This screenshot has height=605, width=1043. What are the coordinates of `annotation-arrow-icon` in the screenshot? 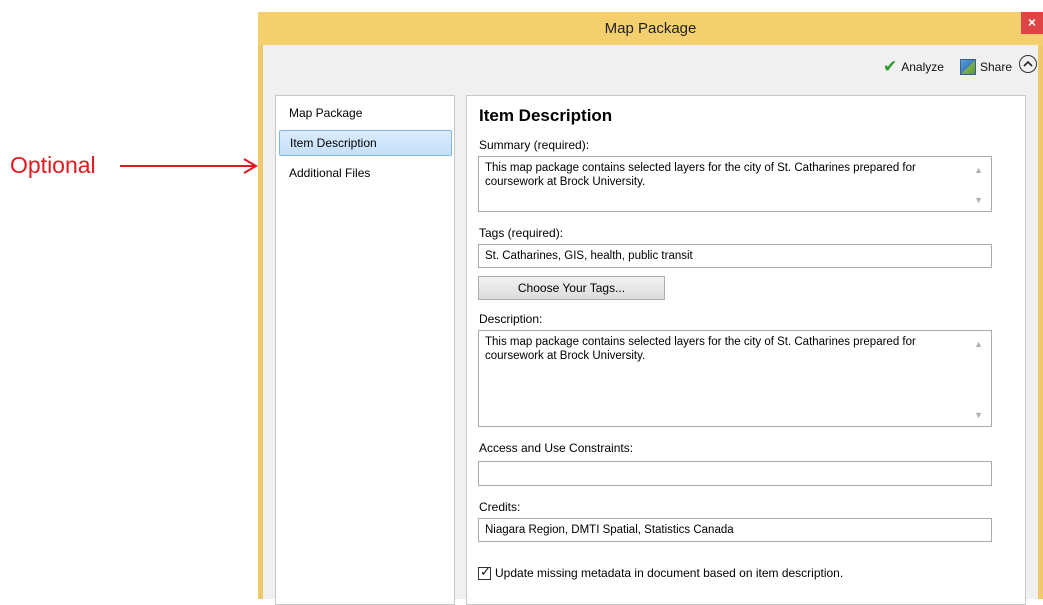 It's located at (189, 166).